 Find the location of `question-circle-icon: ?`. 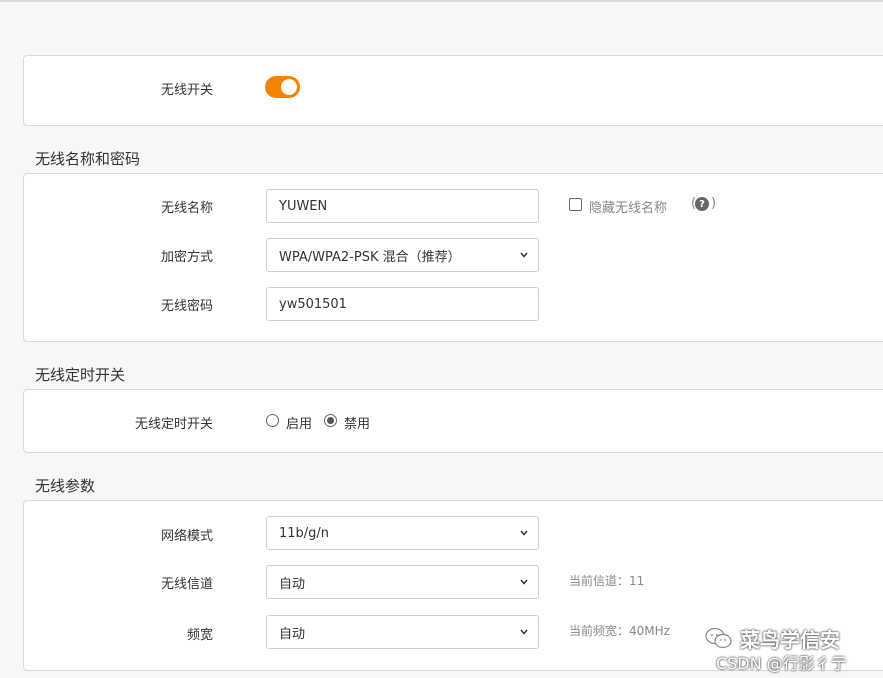

question-circle-icon: ? is located at coordinates (702, 204).